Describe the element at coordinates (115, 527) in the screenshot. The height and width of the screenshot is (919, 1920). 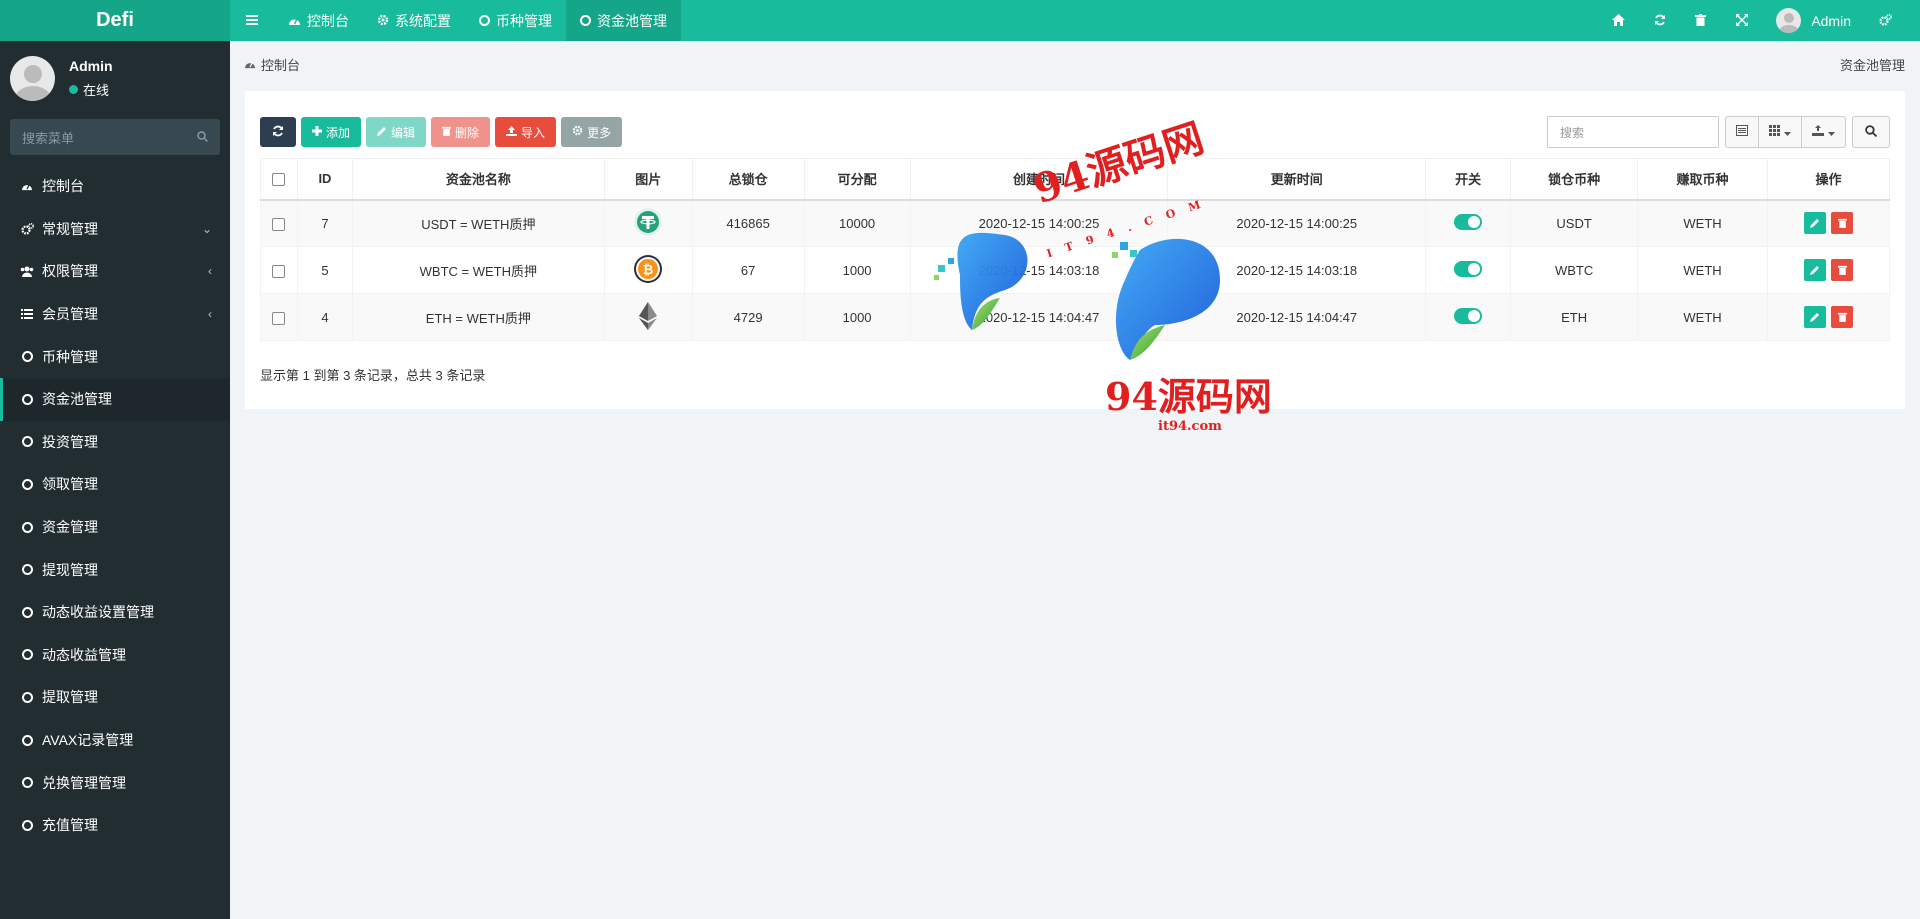
I see `sidebar-item-funds: 资金管理` at that location.